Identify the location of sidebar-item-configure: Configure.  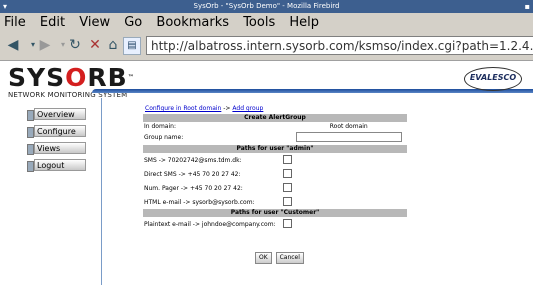
(56, 131).